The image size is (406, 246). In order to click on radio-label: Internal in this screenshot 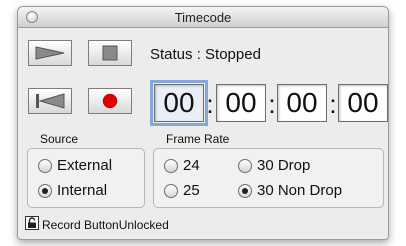, I will do `click(82, 190)`.